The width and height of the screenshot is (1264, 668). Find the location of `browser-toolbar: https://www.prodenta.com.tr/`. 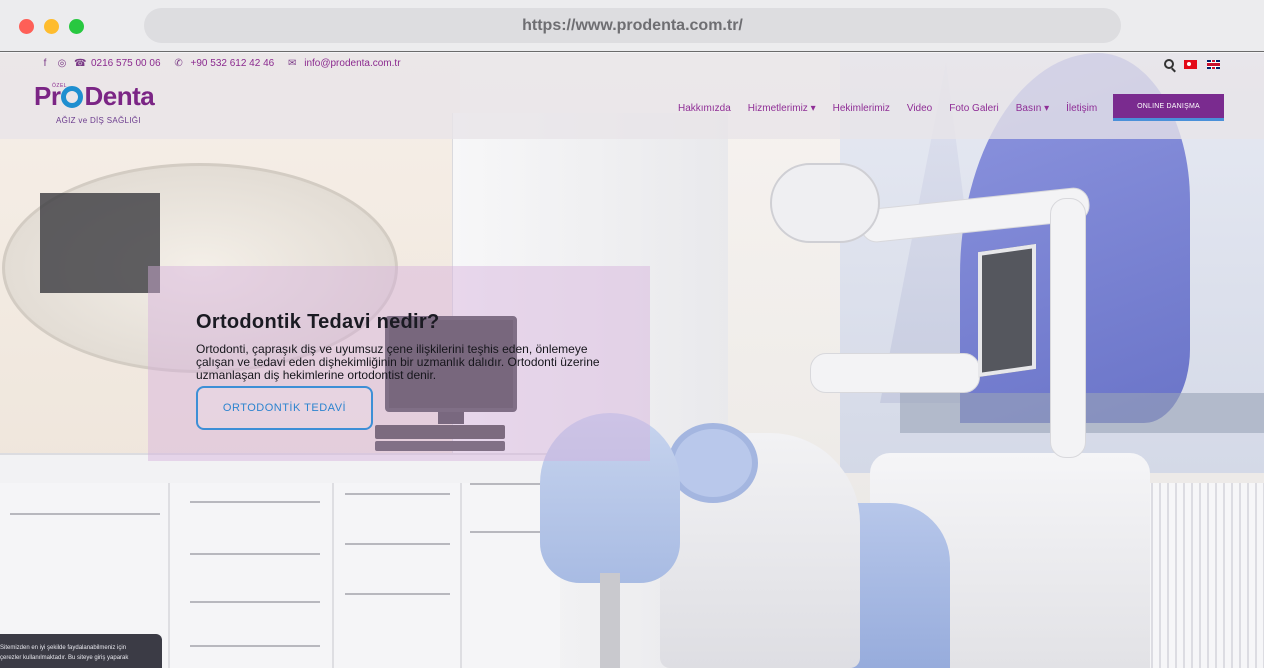

browser-toolbar: https://www.prodenta.com.tr/ is located at coordinates (632, 26).